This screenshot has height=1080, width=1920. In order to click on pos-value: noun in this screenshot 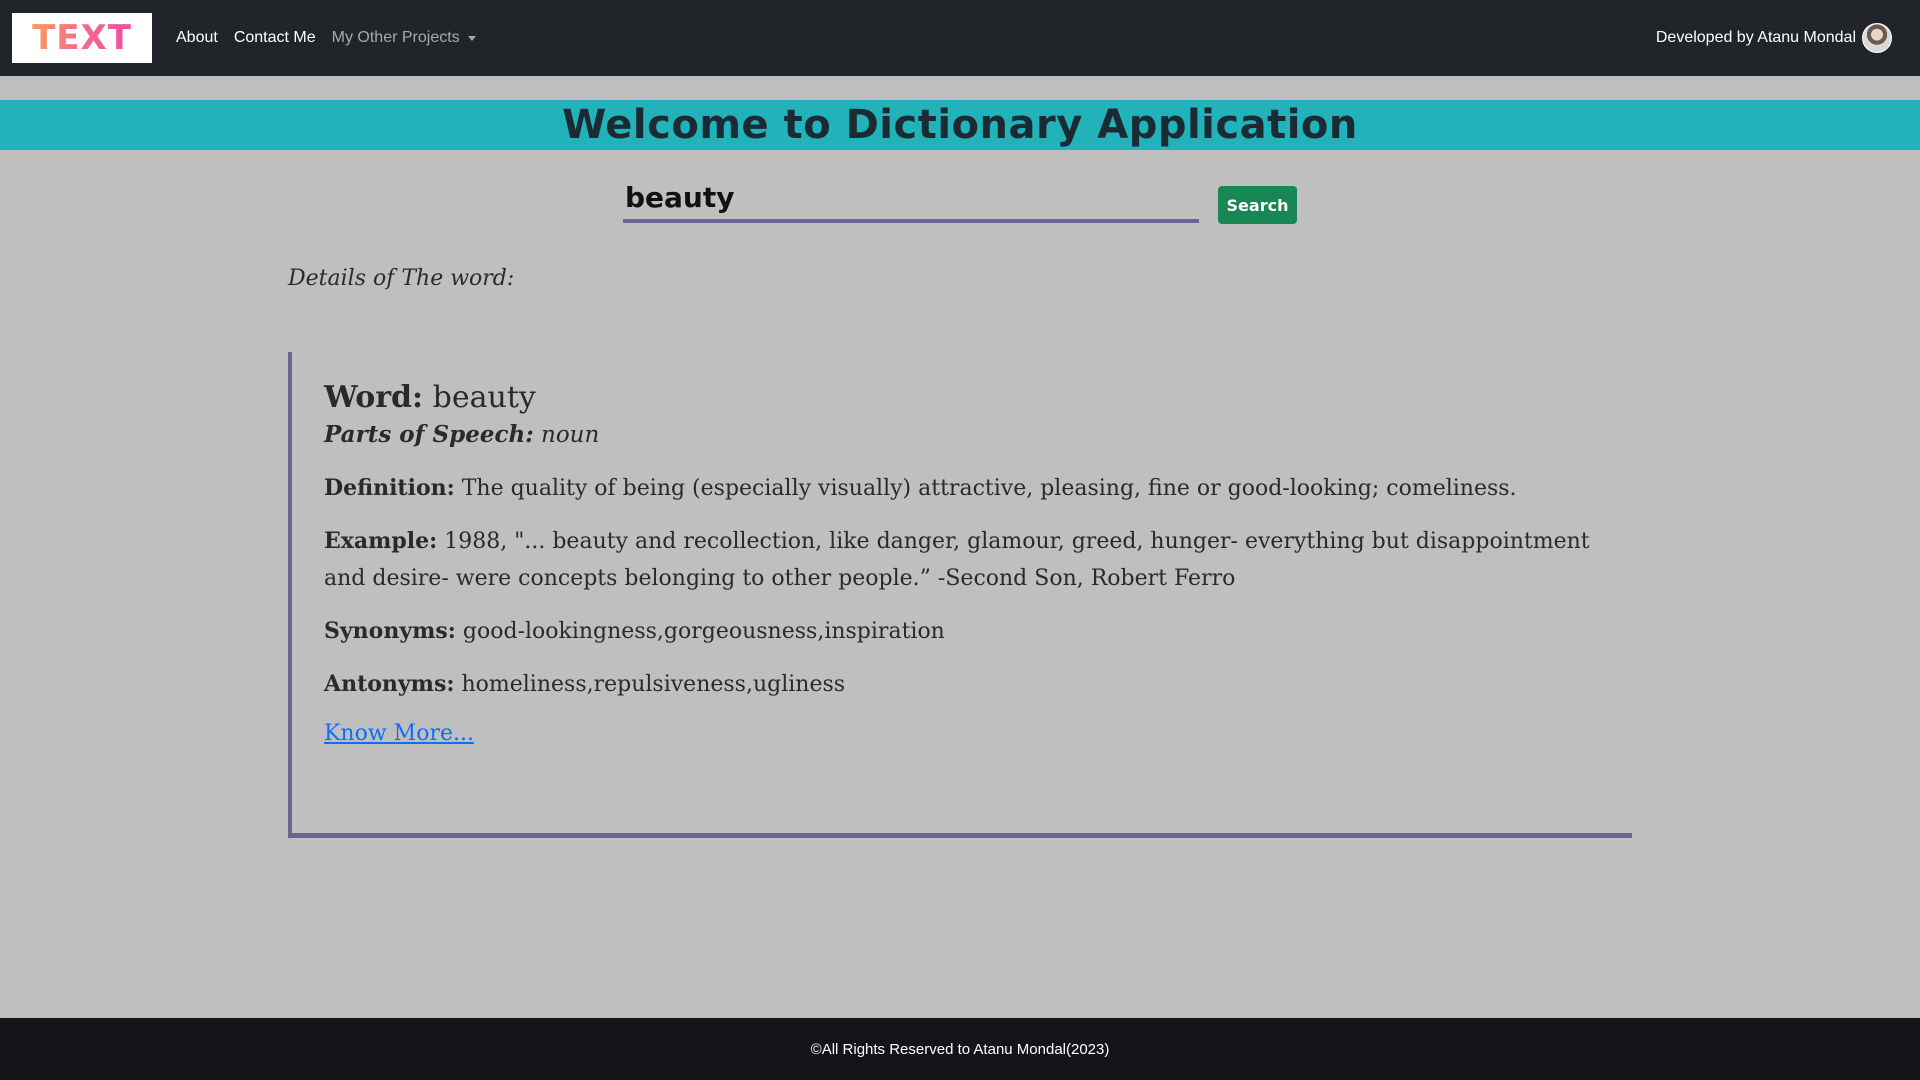, I will do `click(570, 435)`.